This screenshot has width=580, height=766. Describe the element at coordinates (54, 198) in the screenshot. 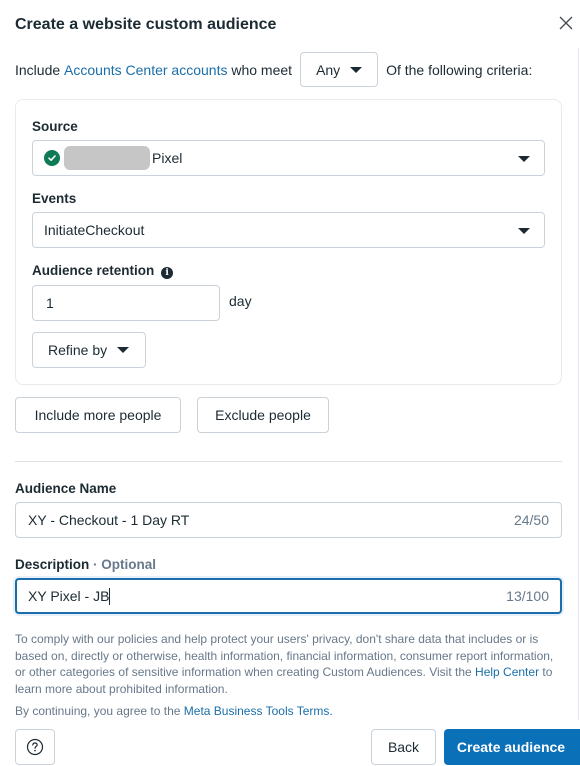

I see `events-label: Events` at that location.